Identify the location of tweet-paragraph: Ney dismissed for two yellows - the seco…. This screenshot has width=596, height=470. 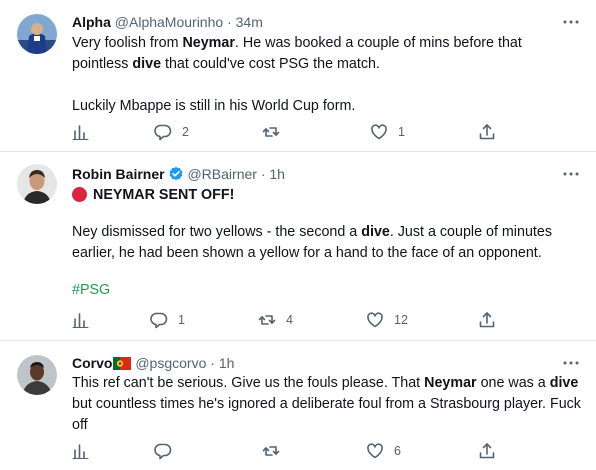
(327, 243).